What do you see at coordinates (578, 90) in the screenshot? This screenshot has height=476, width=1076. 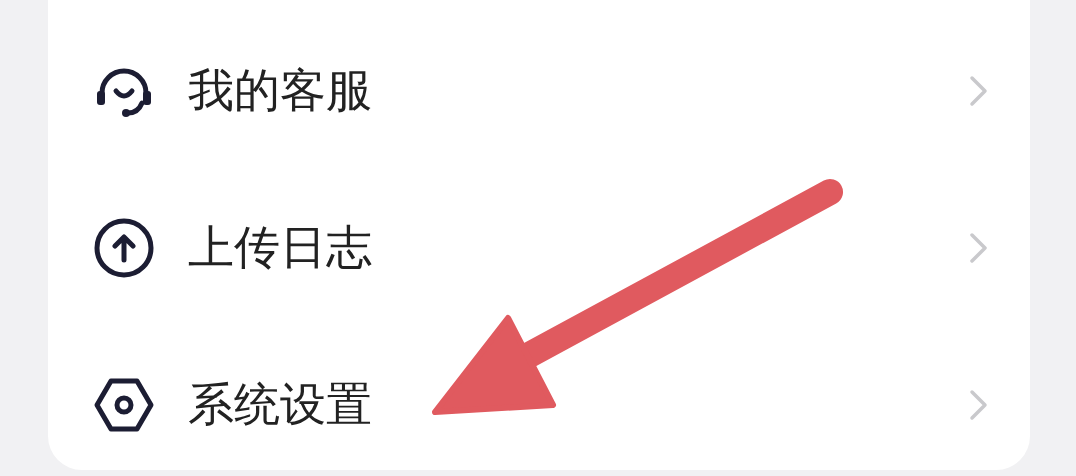 I see `menu-item: 我的客服` at bounding box center [578, 90].